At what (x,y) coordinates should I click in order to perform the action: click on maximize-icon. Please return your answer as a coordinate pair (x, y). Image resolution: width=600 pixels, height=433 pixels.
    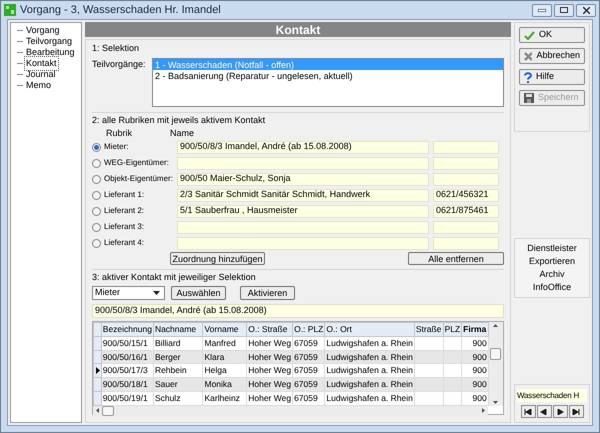
    Looking at the image, I should click on (564, 10).